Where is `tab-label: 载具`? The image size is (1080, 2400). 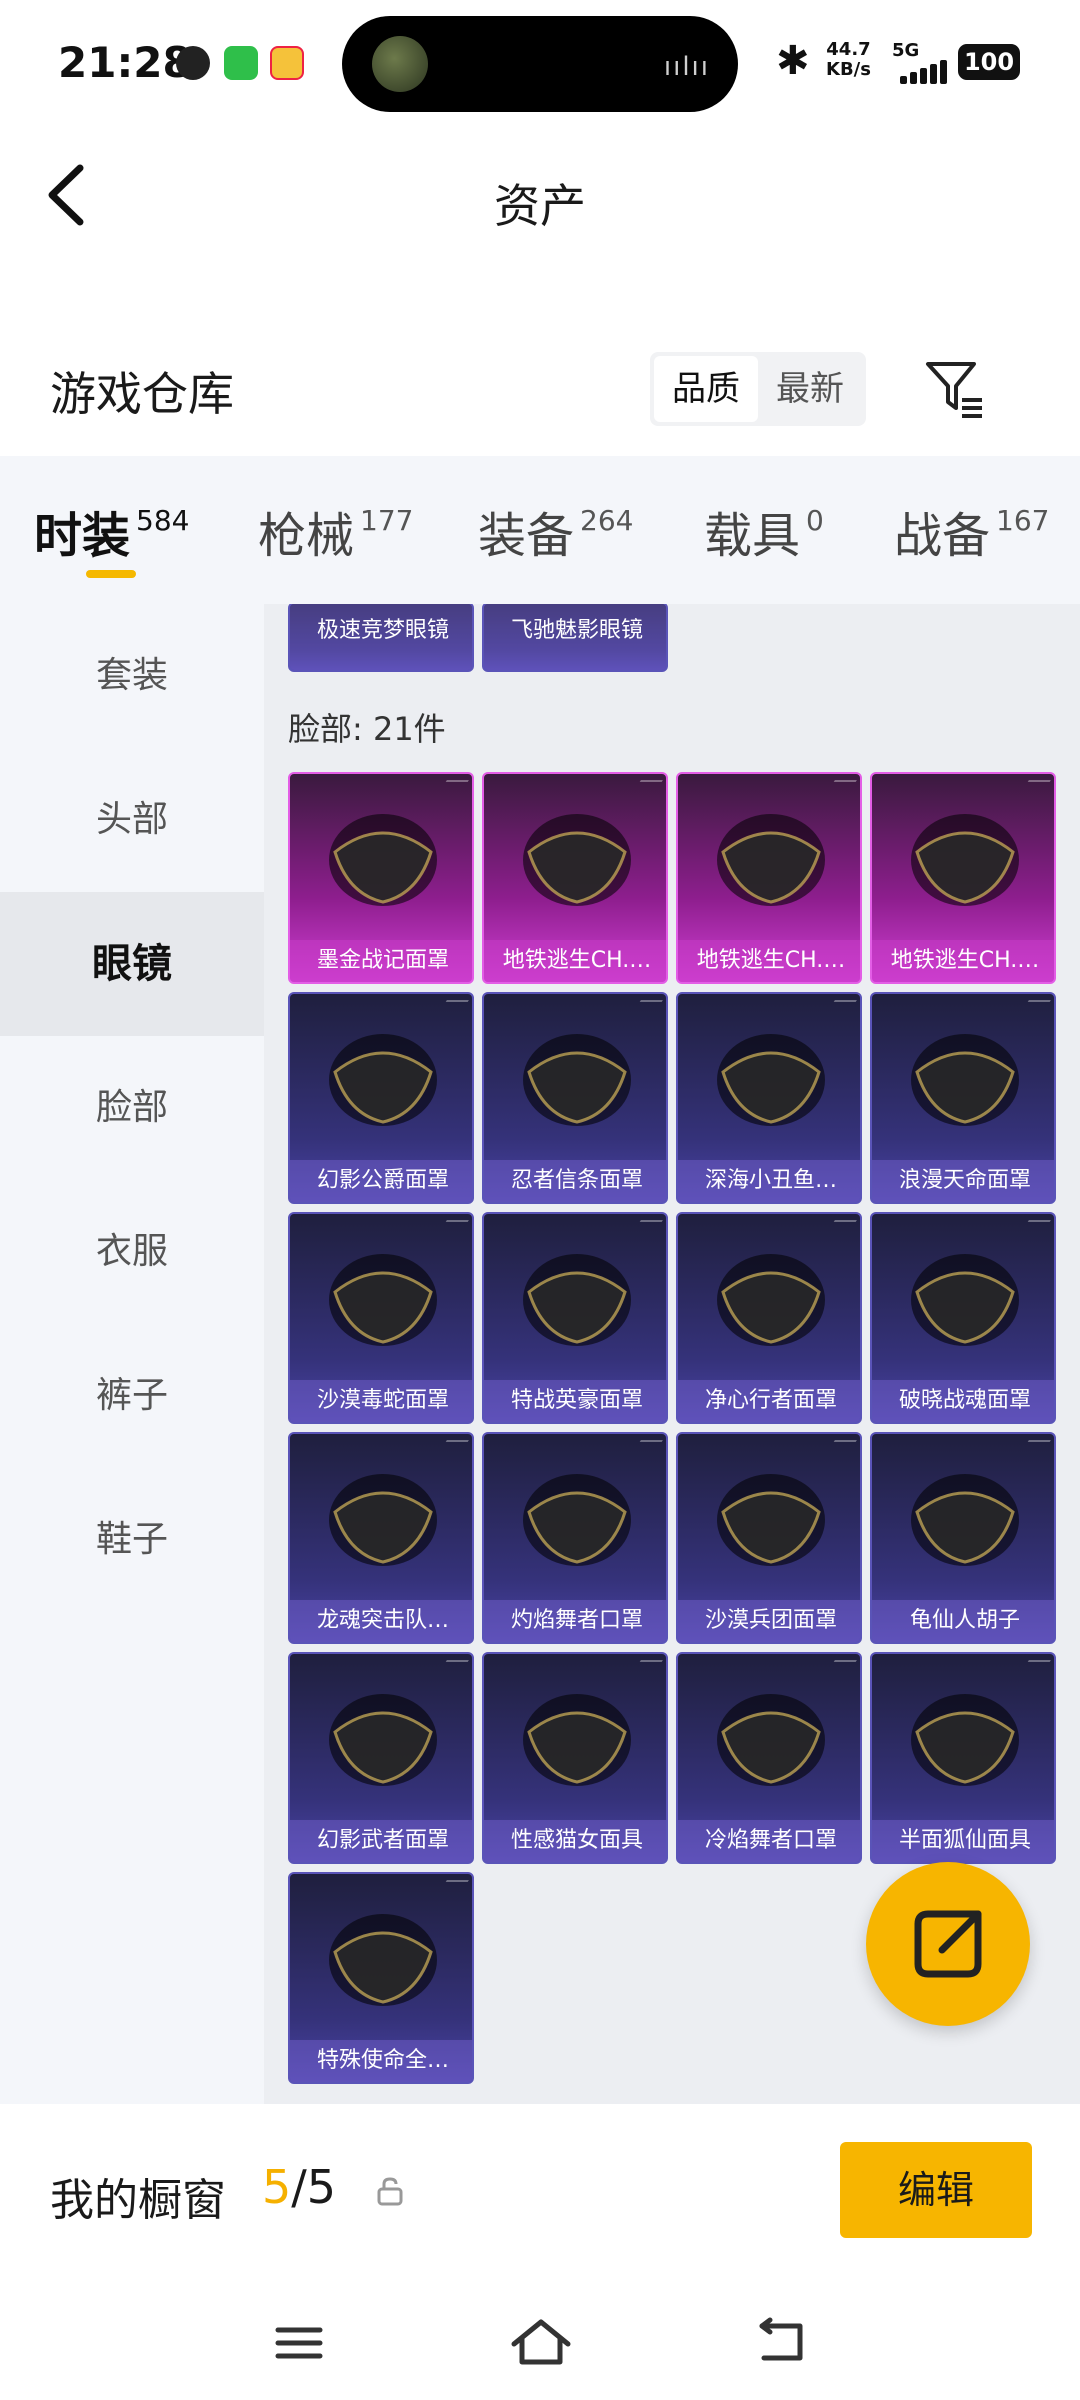 tab-label: 载具 is located at coordinates (752, 536).